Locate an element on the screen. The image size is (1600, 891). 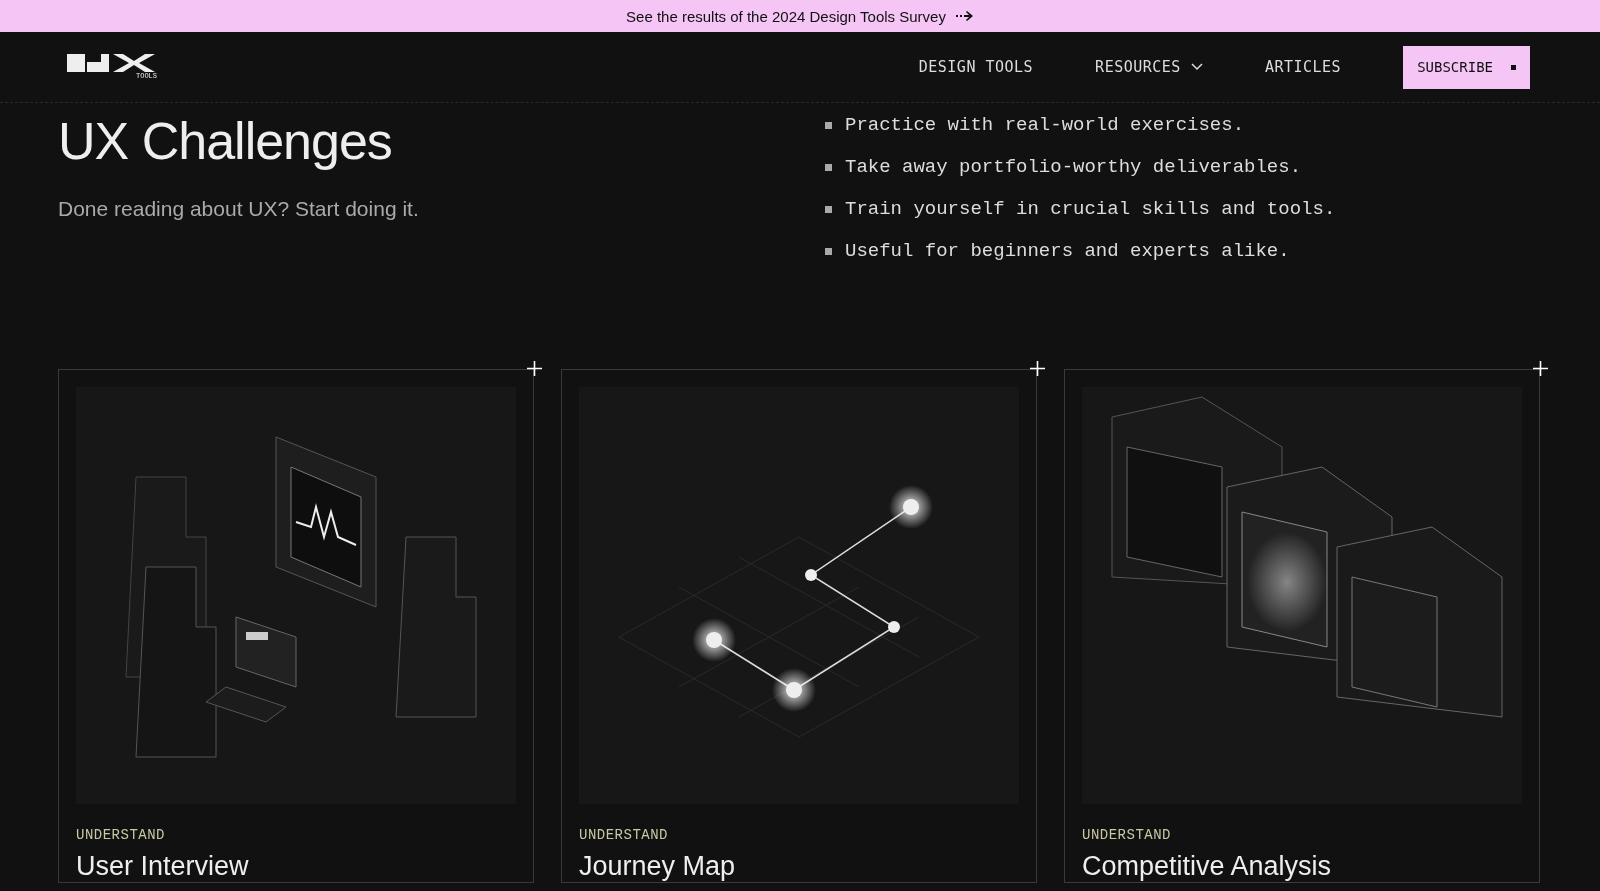
feature-text: Take away portfolio-worthy deliverables. is located at coordinates (1073, 167).